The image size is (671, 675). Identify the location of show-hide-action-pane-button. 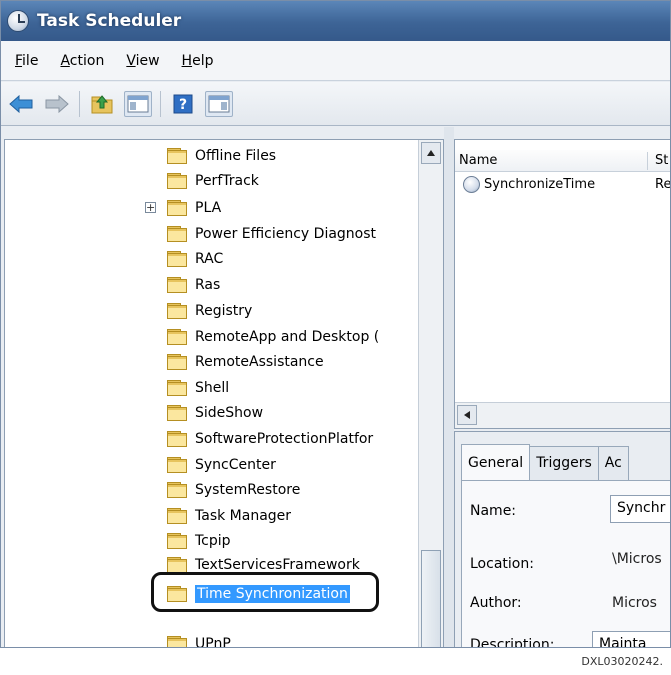
(219, 103).